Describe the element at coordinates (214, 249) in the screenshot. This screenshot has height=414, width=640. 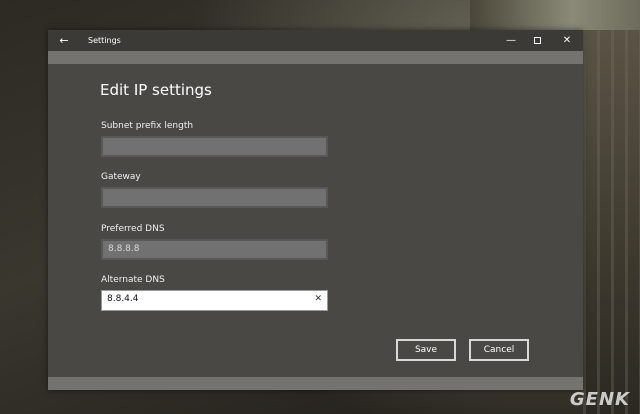
I see `preferred-dns-input: 8.8.8.8` at that location.